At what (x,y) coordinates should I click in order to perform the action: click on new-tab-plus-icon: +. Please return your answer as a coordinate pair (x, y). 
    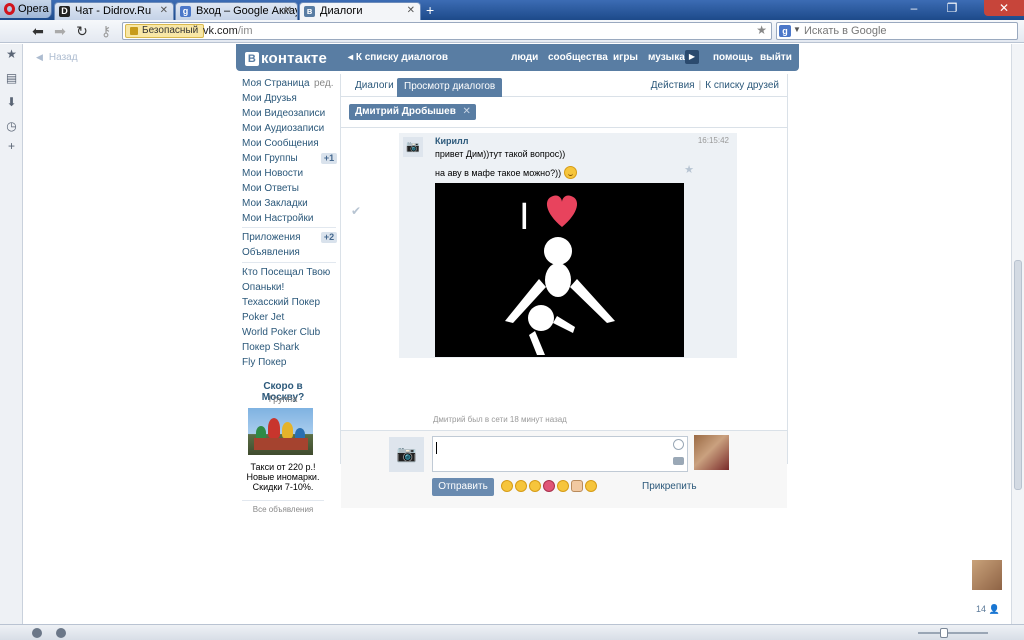
    Looking at the image, I should click on (430, 10).